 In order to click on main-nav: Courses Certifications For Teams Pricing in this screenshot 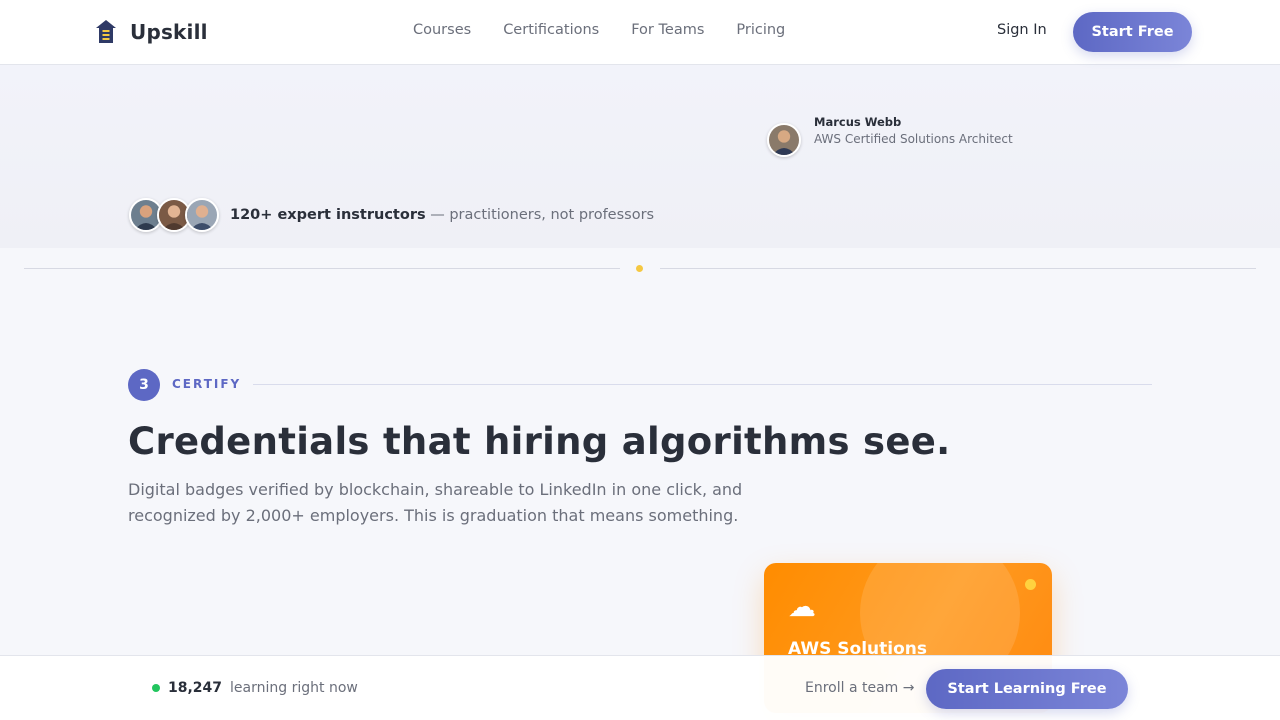, I will do `click(599, 30)`.